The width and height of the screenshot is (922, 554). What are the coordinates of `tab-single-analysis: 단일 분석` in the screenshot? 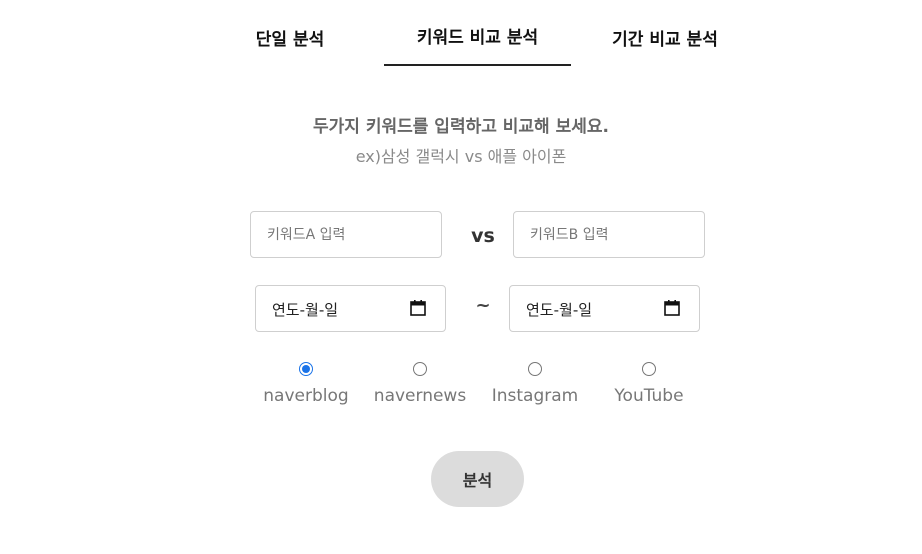 It's located at (290, 45).